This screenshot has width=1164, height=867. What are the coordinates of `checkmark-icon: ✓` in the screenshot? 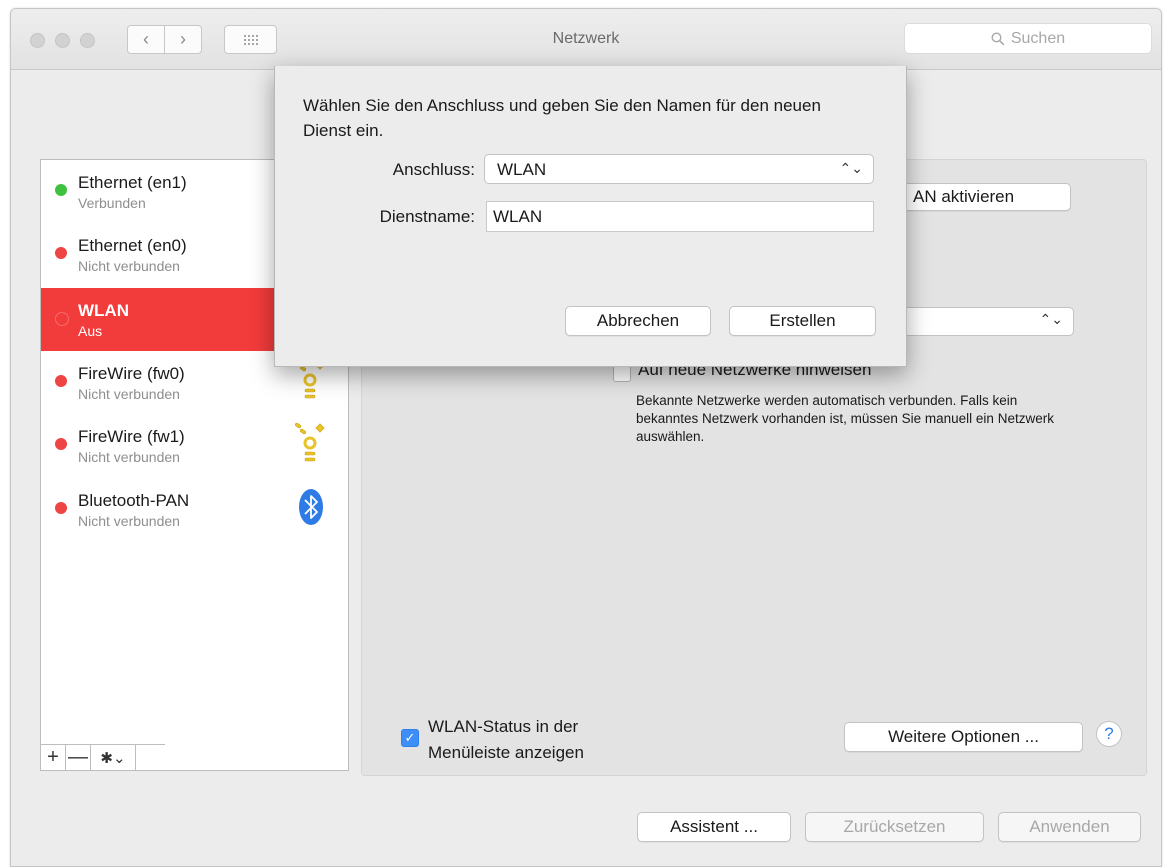 It's located at (410, 737).